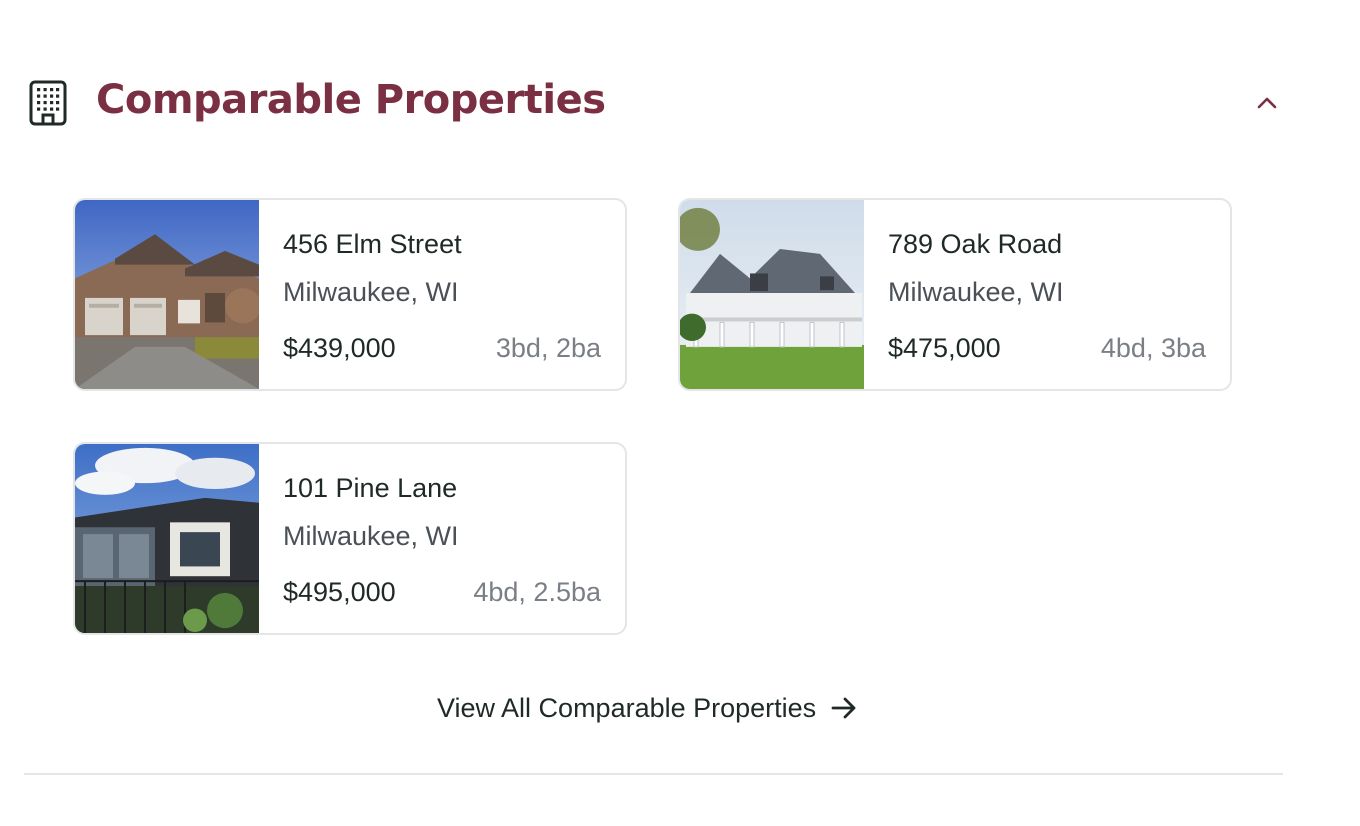  What do you see at coordinates (548, 348) in the screenshot?
I see `property-beds-baths: 3bd, 2ba` at bounding box center [548, 348].